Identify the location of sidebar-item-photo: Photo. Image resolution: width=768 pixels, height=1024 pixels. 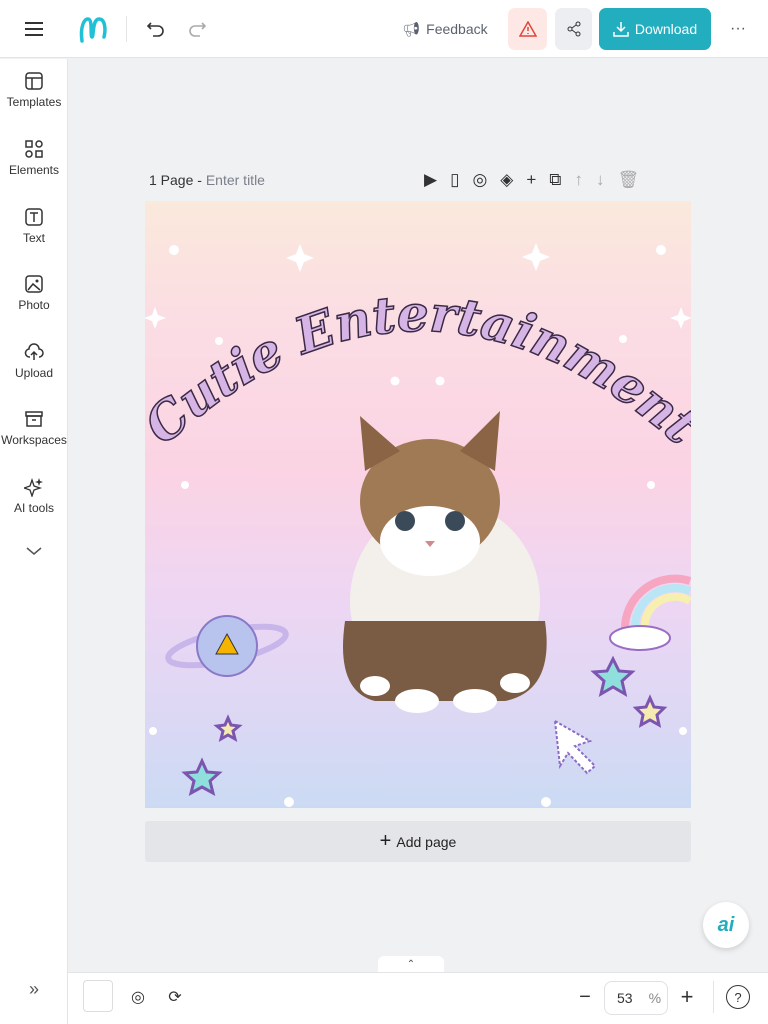
(34, 293).